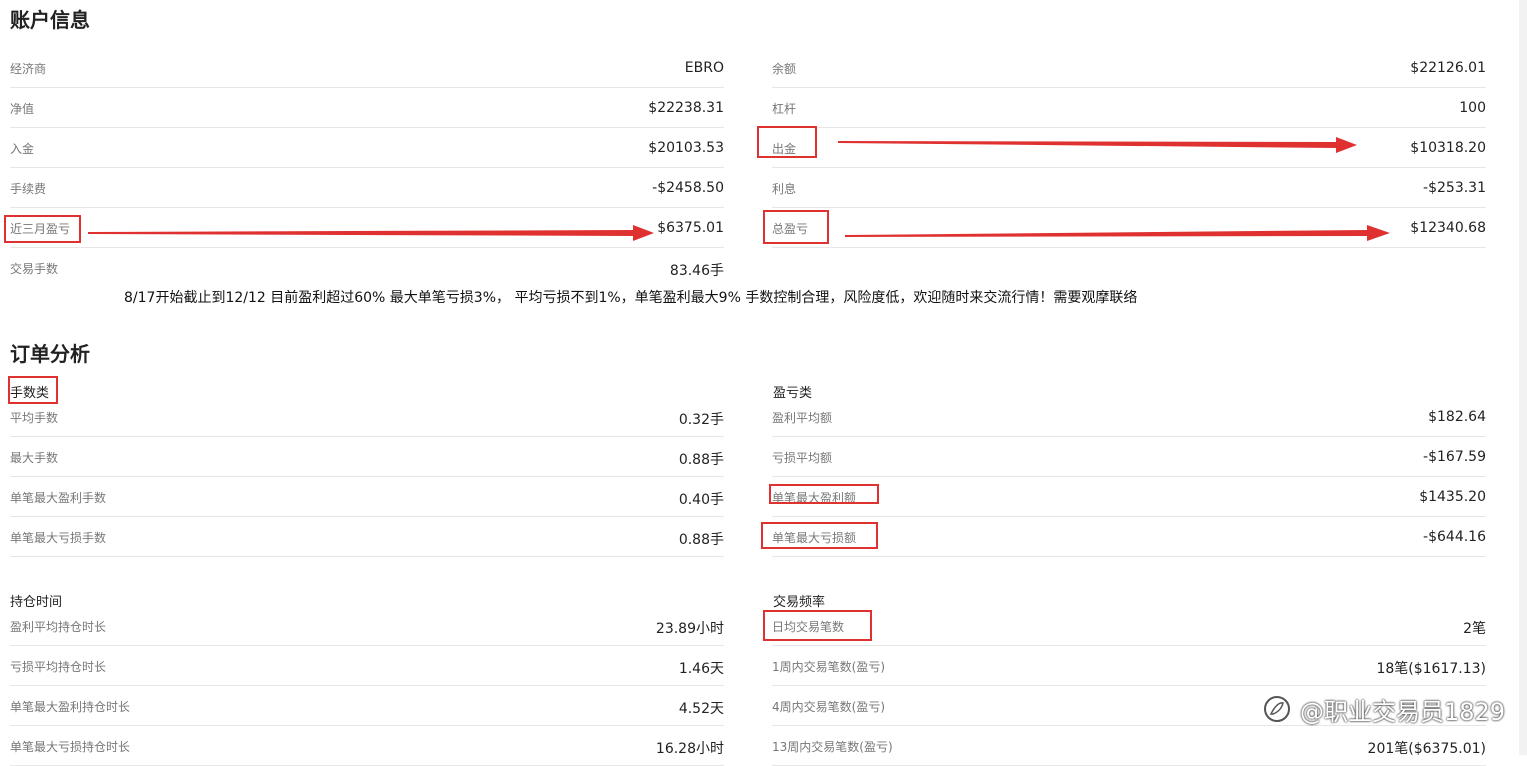  What do you see at coordinates (784, 189) in the screenshot?
I see `interest-label: 利息` at bounding box center [784, 189].